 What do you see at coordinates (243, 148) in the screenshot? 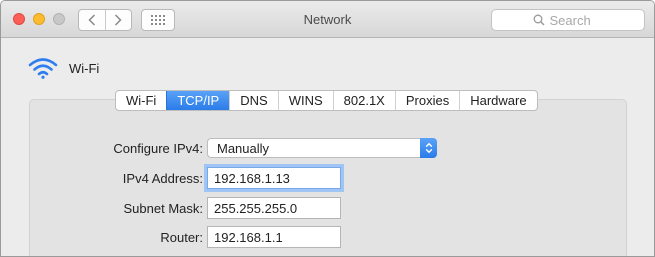
I see `configure-ipv4-value: Manually` at bounding box center [243, 148].